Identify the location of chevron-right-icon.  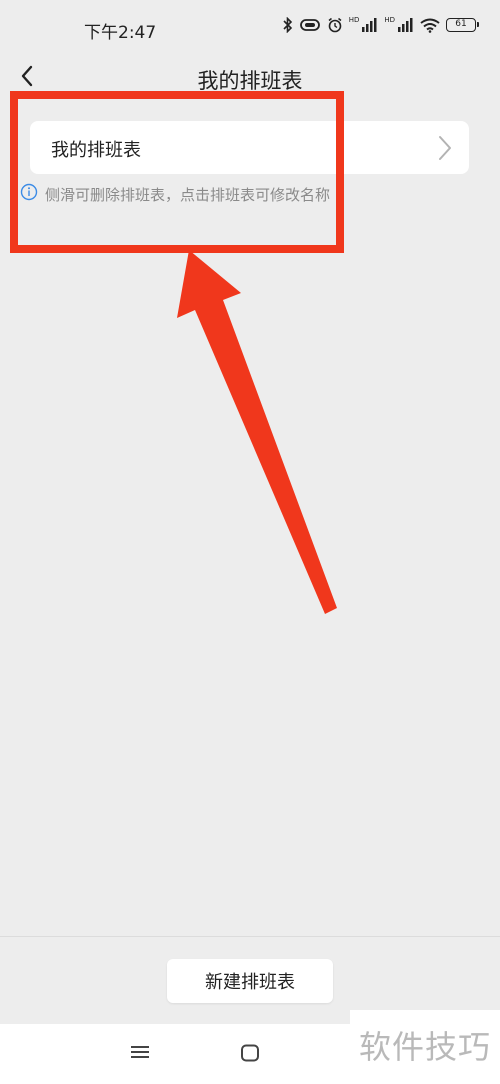
(445, 150).